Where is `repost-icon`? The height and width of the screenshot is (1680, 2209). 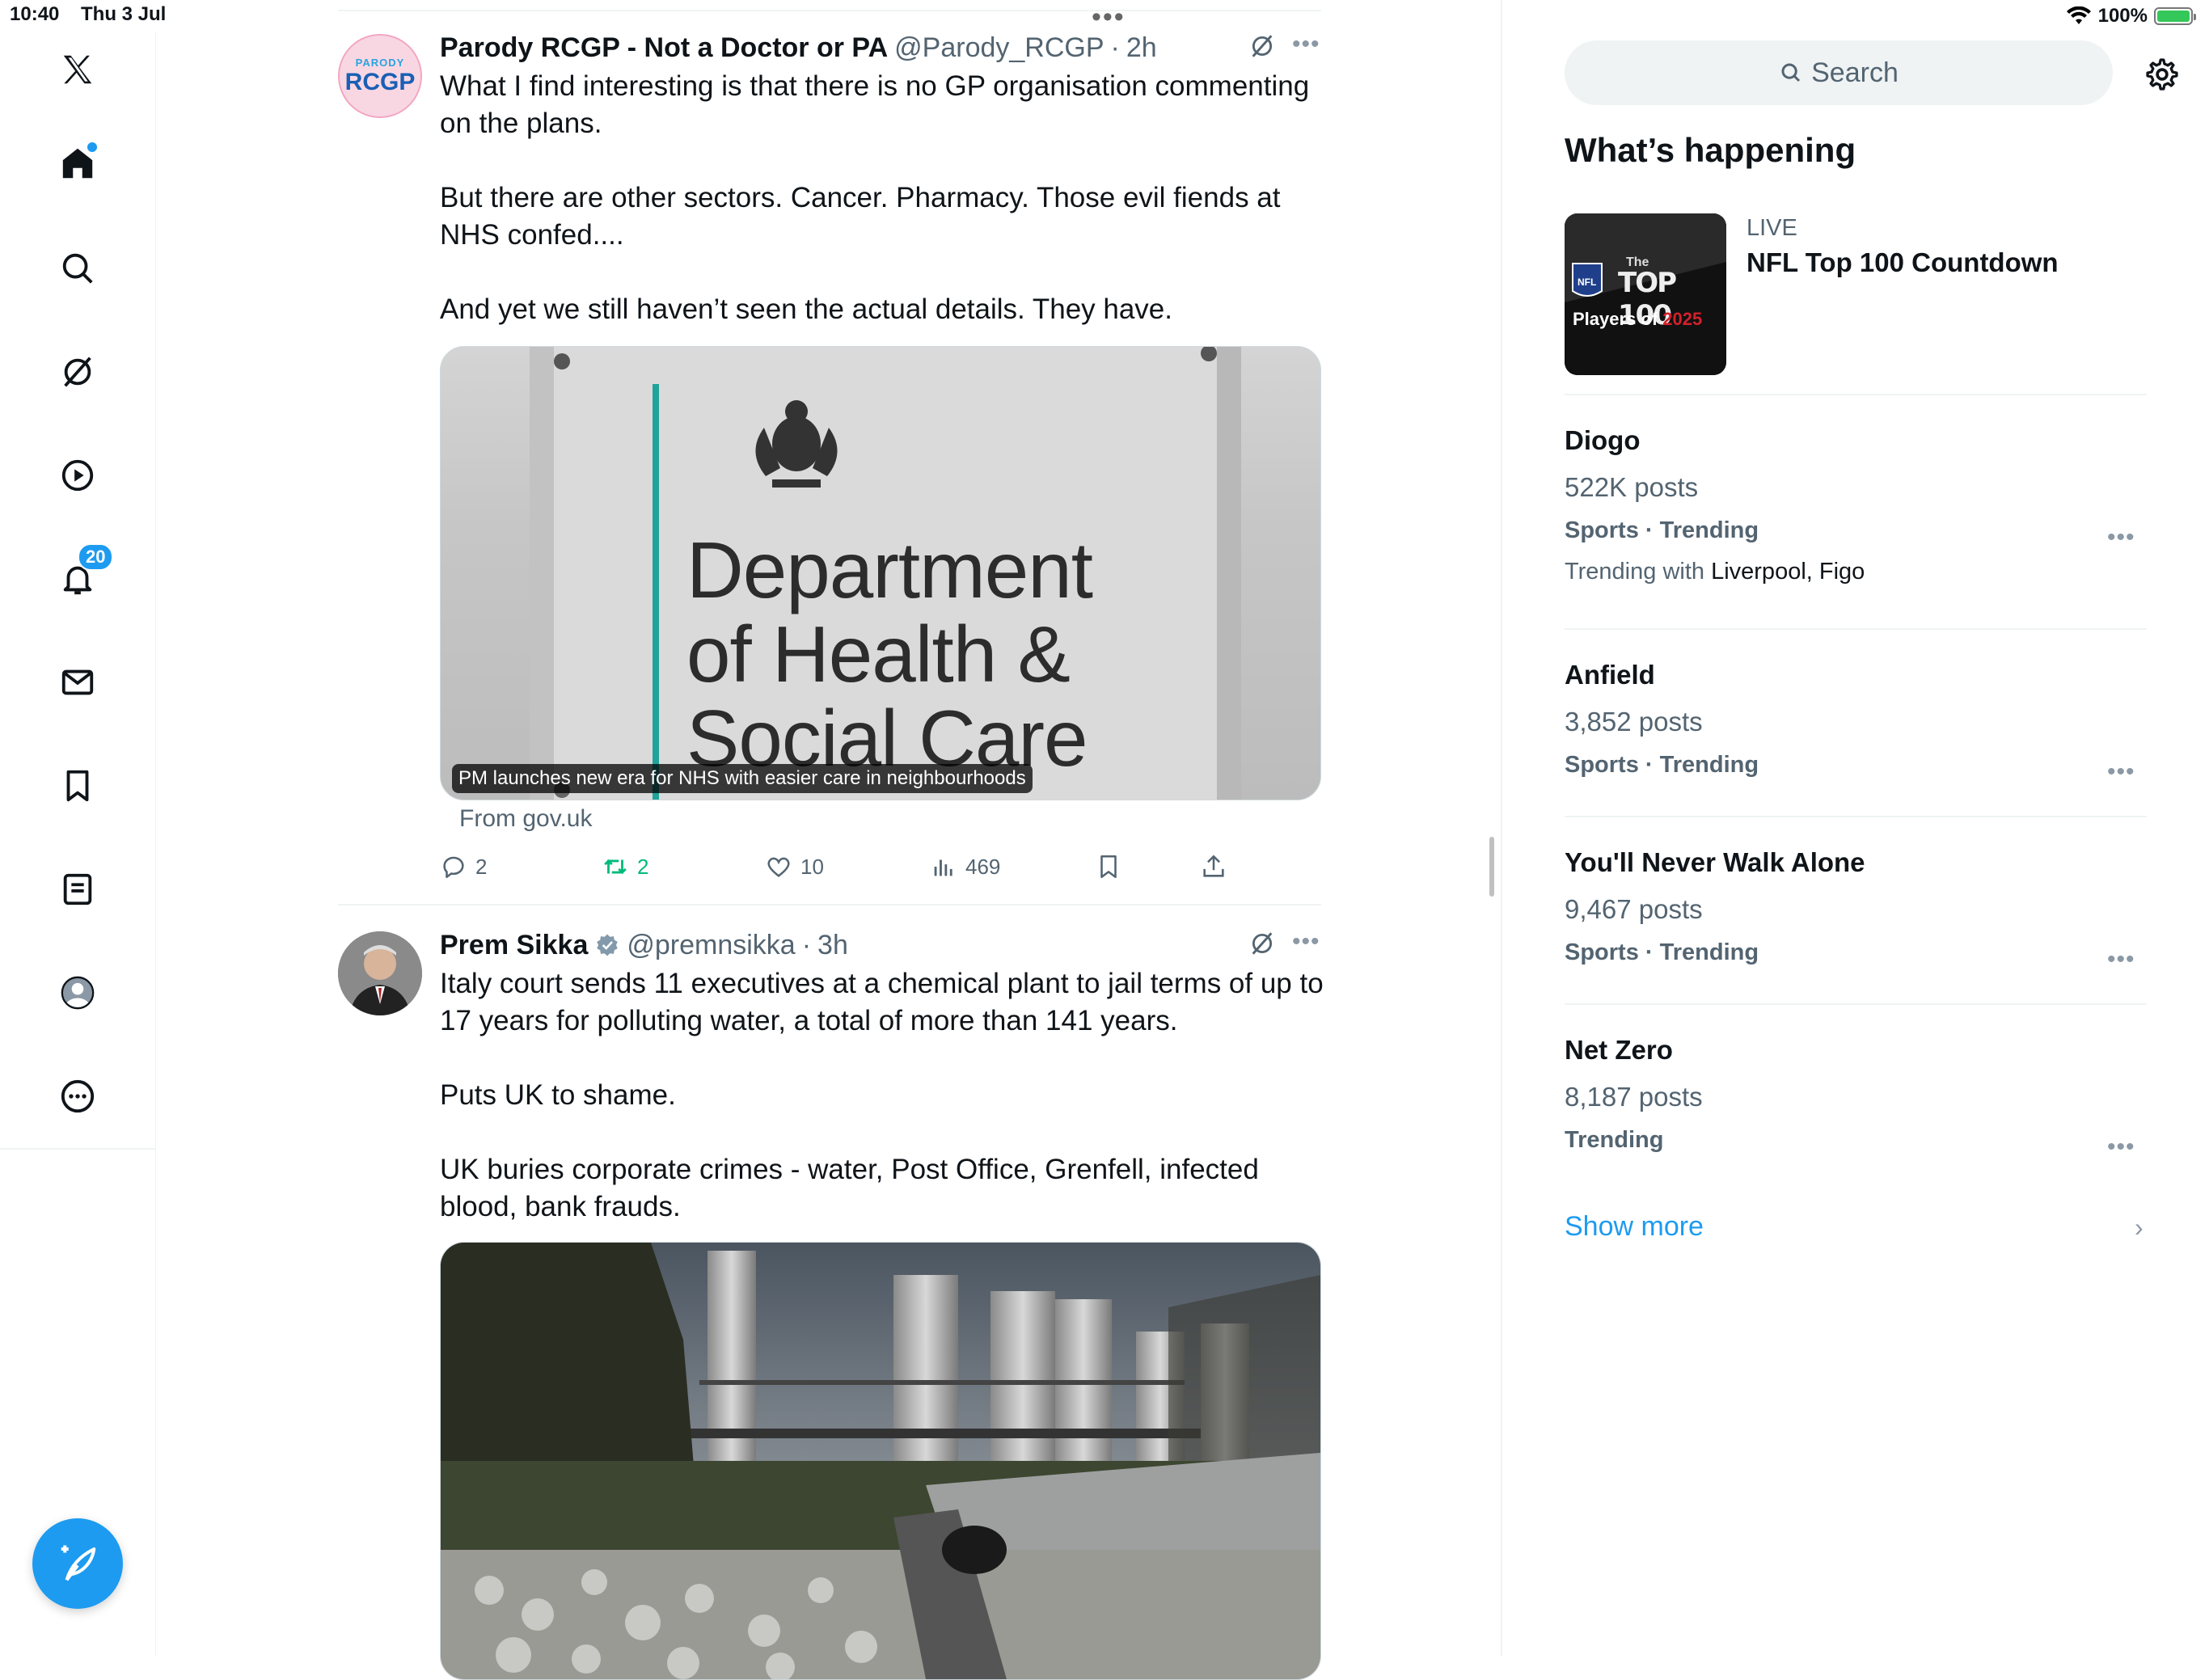
repost-icon is located at coordinates (615, 867).